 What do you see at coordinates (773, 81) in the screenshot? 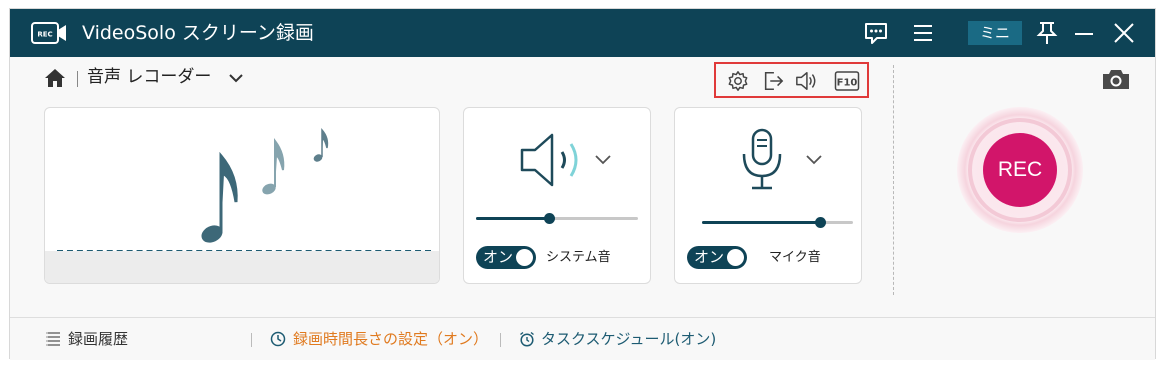
I see `export-icon` at bounding box center [773, 81].